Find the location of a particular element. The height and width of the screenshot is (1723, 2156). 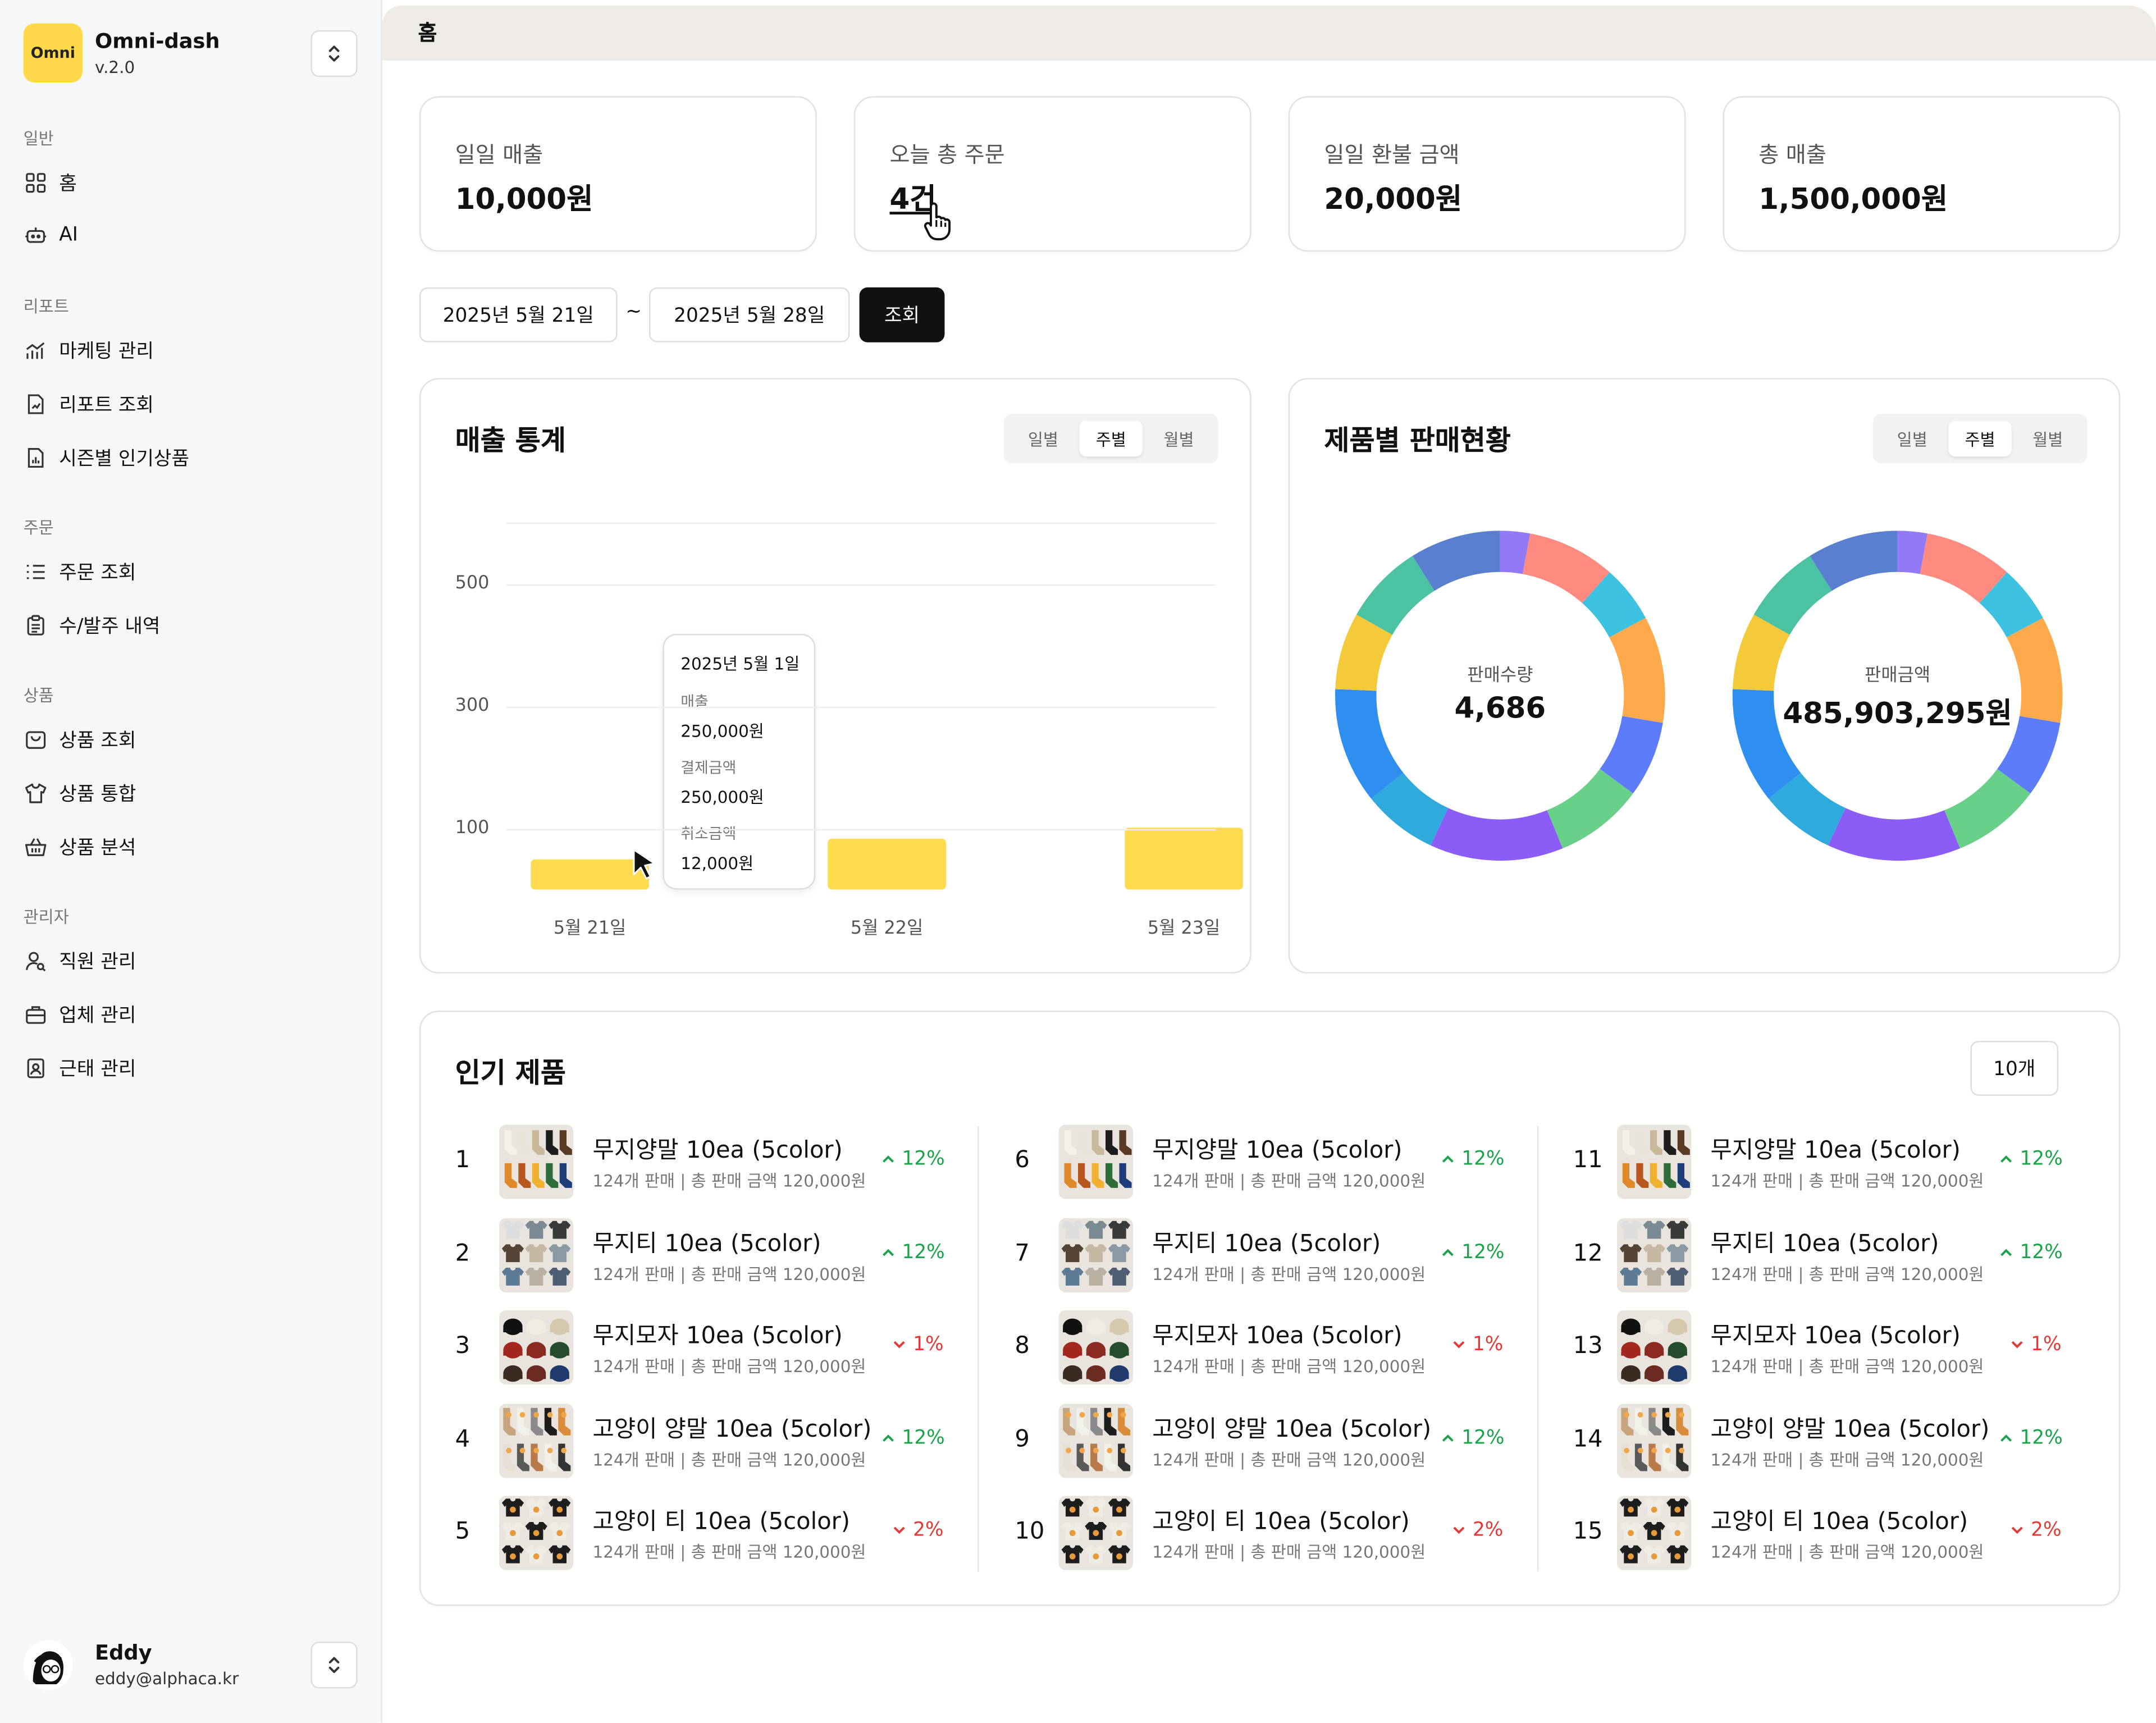

sidebar-item-label: 마케팅 관리 is located at coordinates (106, 352).